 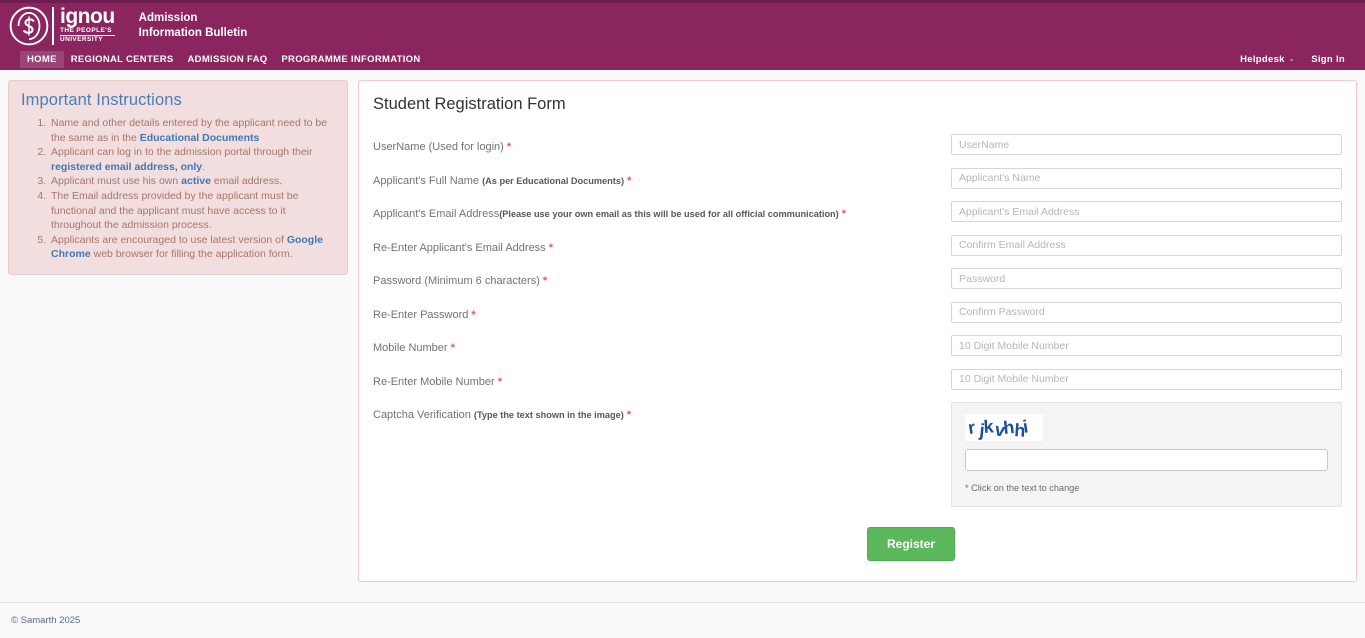 I want to click on username-input, so click(x=1146, y=144).